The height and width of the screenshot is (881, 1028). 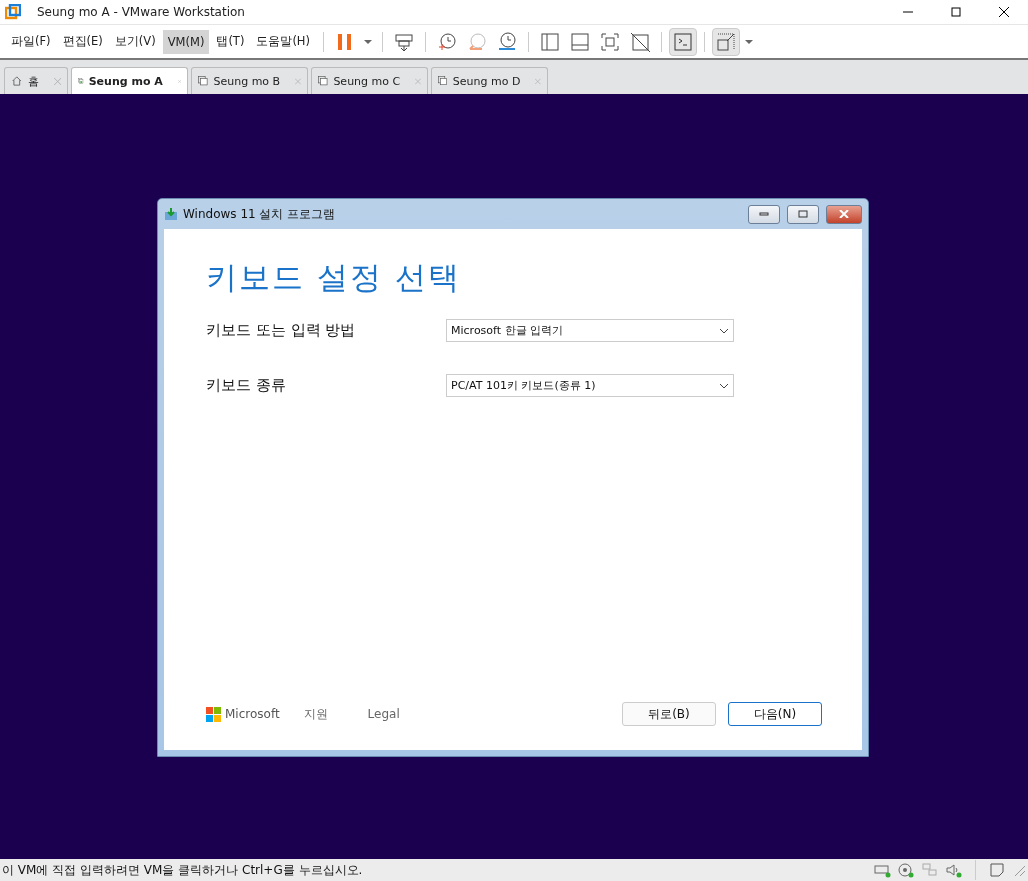 What do you see at coordinates (230, 41) in the screenshot?
I see `menu-item: 탭(T)` at bounding box center [230, 41].